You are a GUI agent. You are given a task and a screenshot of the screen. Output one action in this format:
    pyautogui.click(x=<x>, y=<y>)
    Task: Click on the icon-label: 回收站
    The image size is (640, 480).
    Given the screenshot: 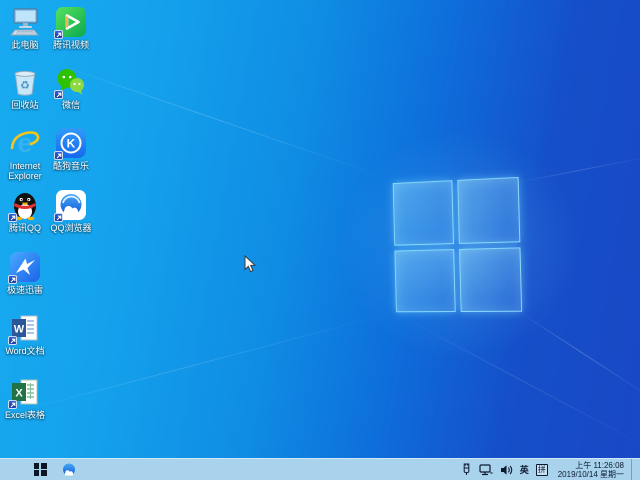 What is the action you would take?
    pyautogui.click(x=25, y=105)
    